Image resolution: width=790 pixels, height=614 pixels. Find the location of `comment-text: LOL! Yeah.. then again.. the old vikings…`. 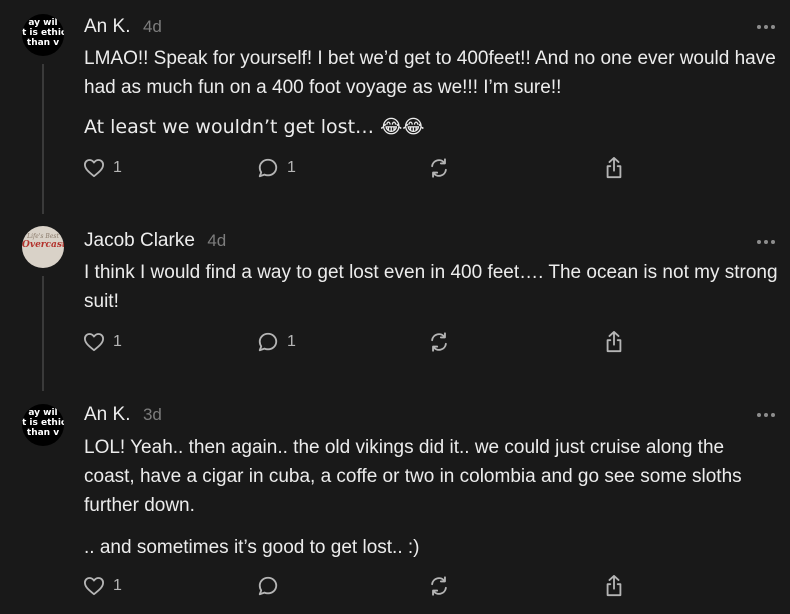

comment-text: LOL! Yeah.. then again.. the old vikings… is located at coordinates (413, 476).